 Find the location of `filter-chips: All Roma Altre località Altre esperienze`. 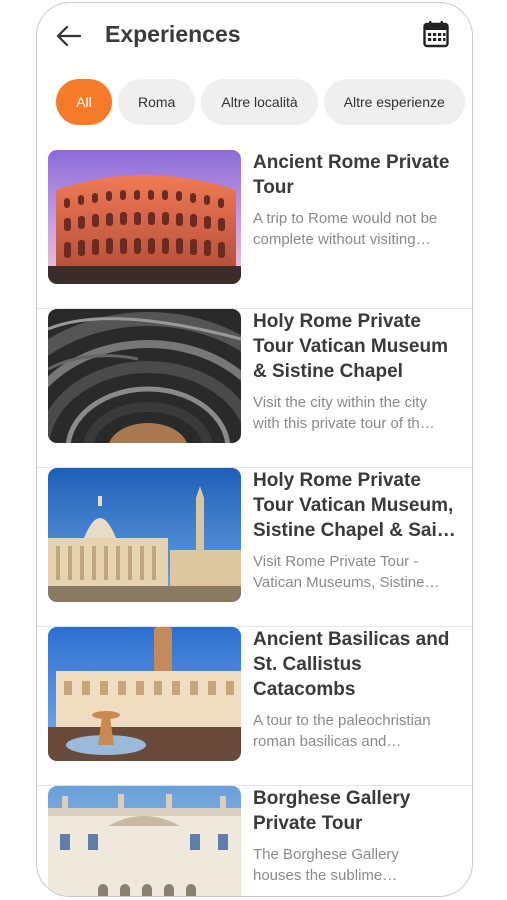

filter-chips: All Roma Altre località Altre esperienze is located at coordinates (260, 102).